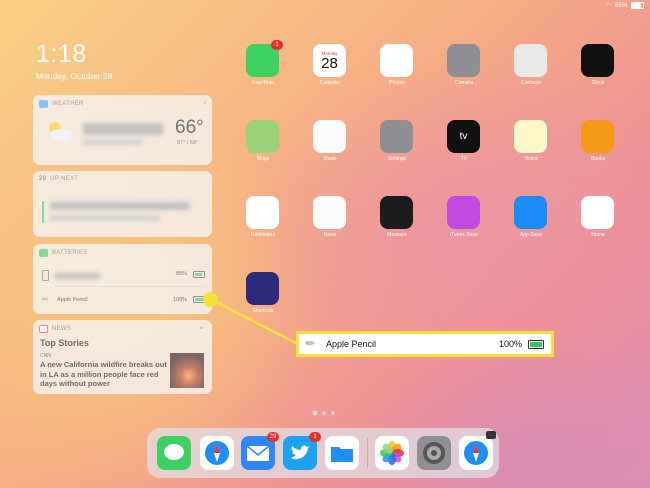 The width and height of the screenshot is (650, 488). What do you see at coordinates (256, 322) in the screenshot?
I see `callout-connector` at bounding box center [256, 322].